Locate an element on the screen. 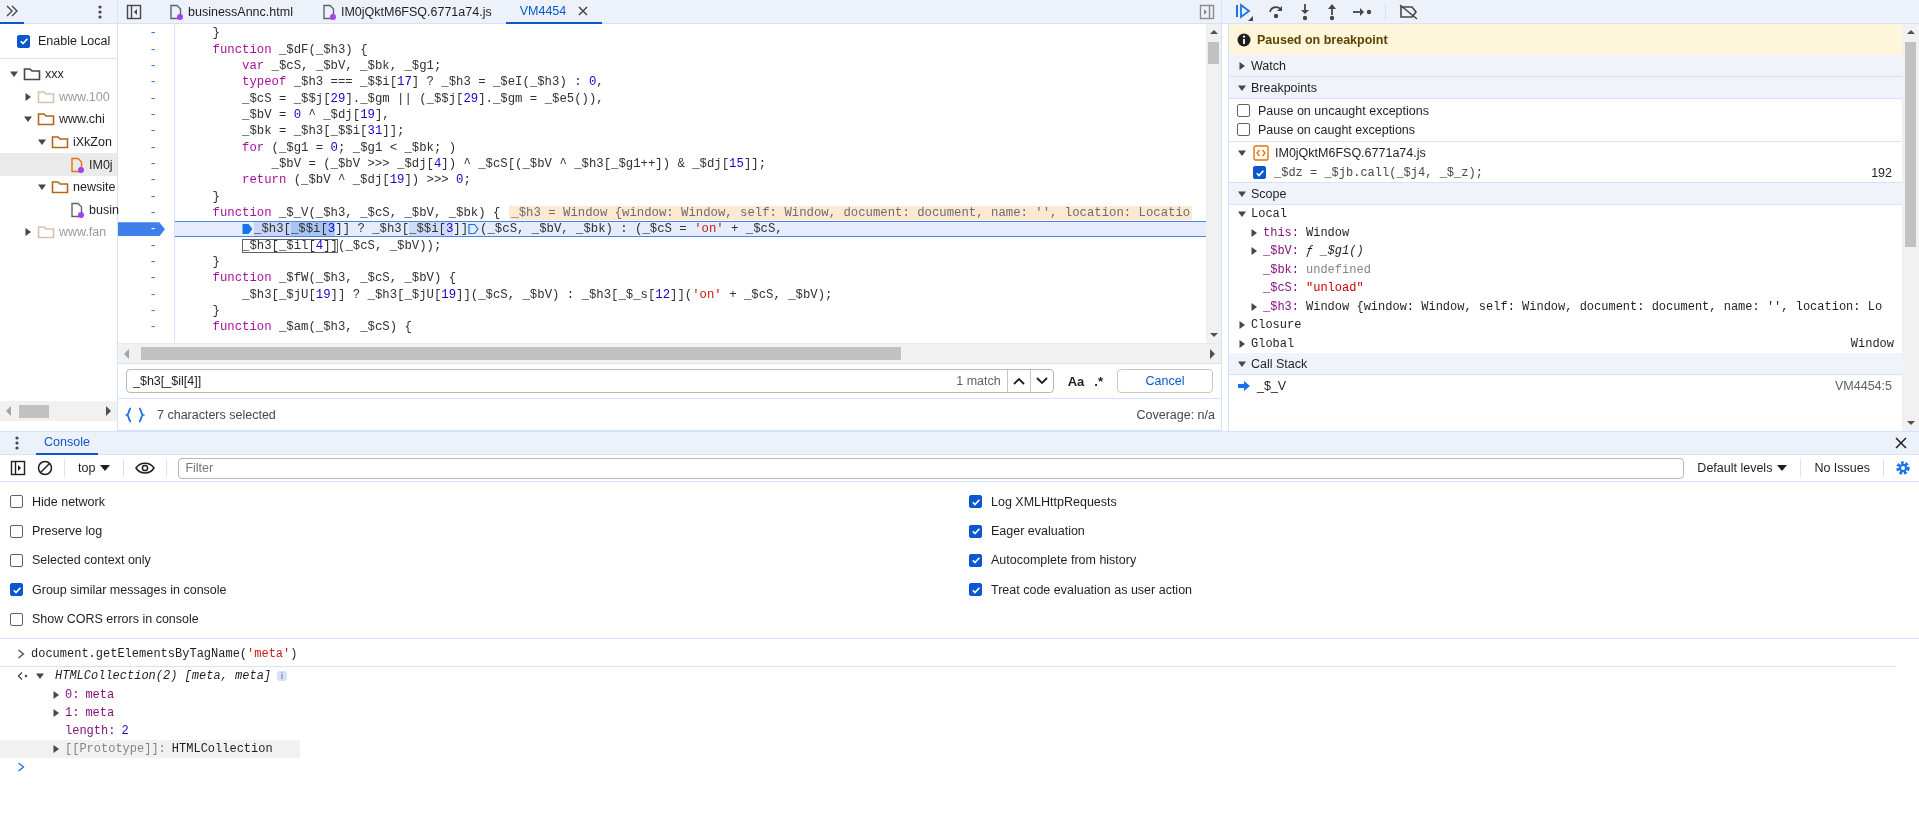 The image size is (1919, 818). checkbox-label: Pause on caught exceptions is located at coordinates (1337, 129).